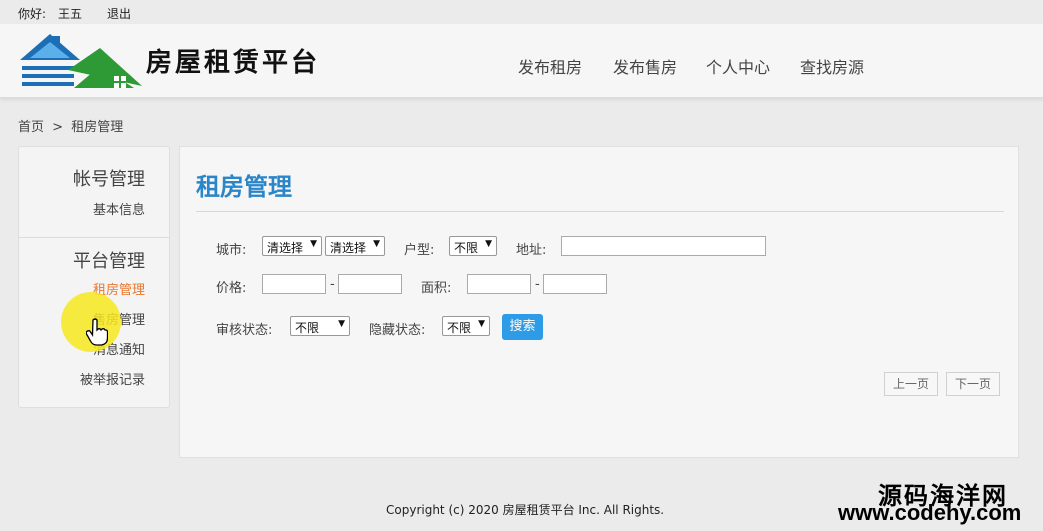 This screenshot has width=1043, height=531. What do you see at coordinates (499, 284) in the screenshot?
I see `area-min-input` at bounding box center [499, 284].